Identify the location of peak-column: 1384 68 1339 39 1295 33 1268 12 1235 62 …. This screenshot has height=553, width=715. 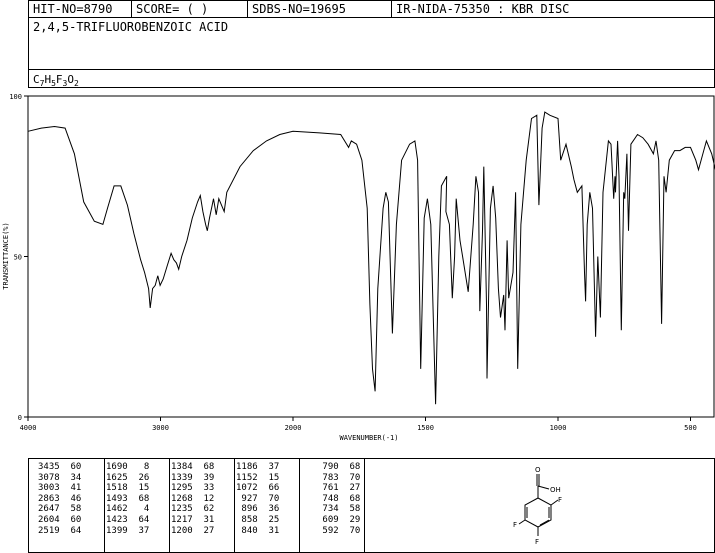
(193, 499).